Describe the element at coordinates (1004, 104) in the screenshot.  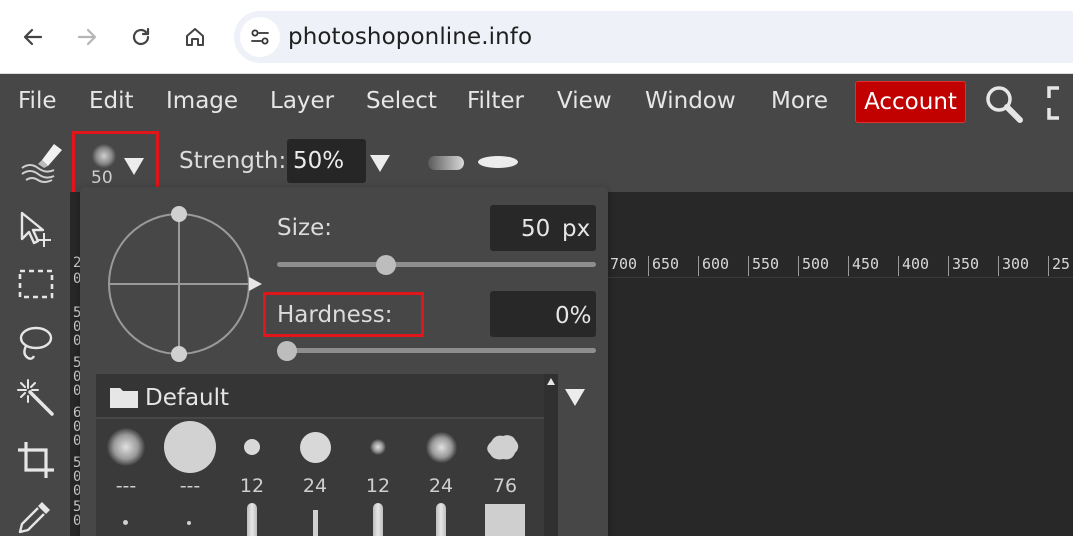
I see `search-button` at that location.